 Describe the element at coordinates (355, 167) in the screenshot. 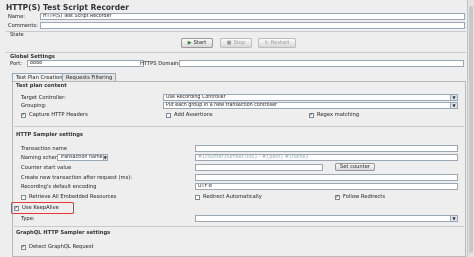

I see `set-counter-button: Set counter` at that location.